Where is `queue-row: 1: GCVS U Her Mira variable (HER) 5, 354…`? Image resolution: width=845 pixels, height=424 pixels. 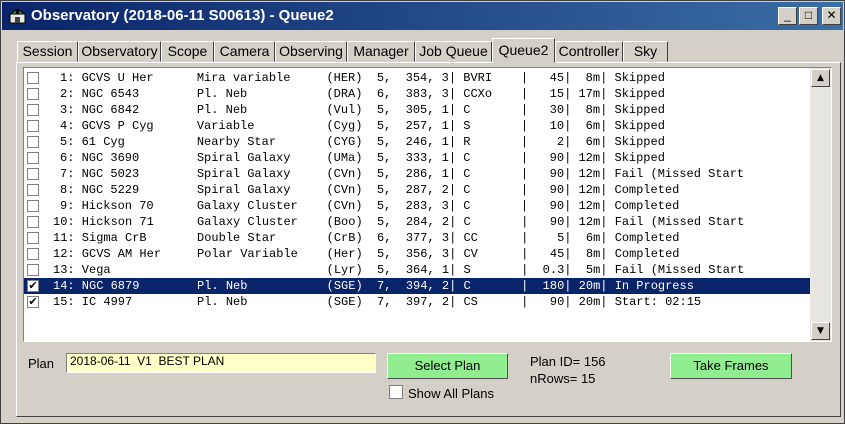 queue-row: 1: GCVS U Her Mira variable (HER) 5, 354… is located at coordinates (417, 78).